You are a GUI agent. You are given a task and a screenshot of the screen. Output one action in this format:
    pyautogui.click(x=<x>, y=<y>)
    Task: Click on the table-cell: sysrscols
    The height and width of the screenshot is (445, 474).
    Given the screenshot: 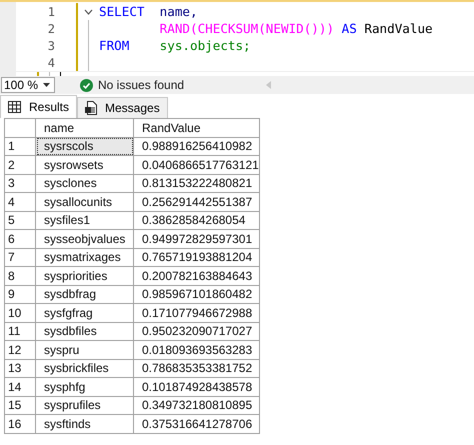 What is the action you would take?
    pyautogui.click(x=85, y=146)
    